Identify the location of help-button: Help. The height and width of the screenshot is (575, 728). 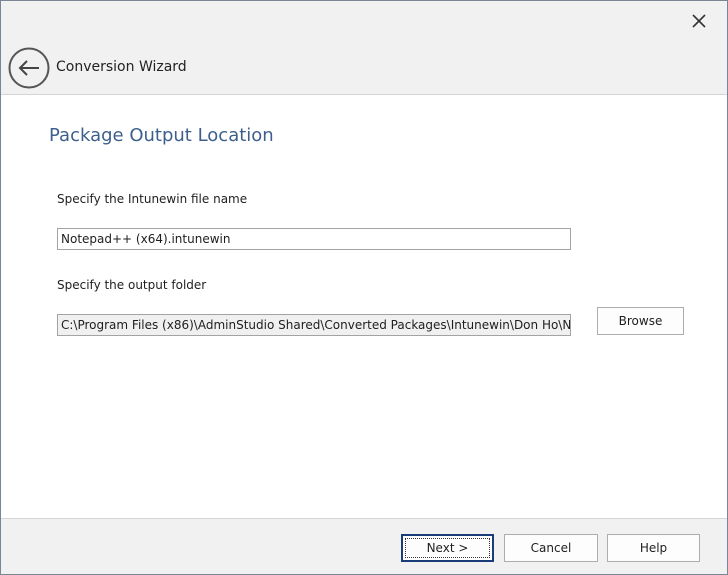
(653, 548).